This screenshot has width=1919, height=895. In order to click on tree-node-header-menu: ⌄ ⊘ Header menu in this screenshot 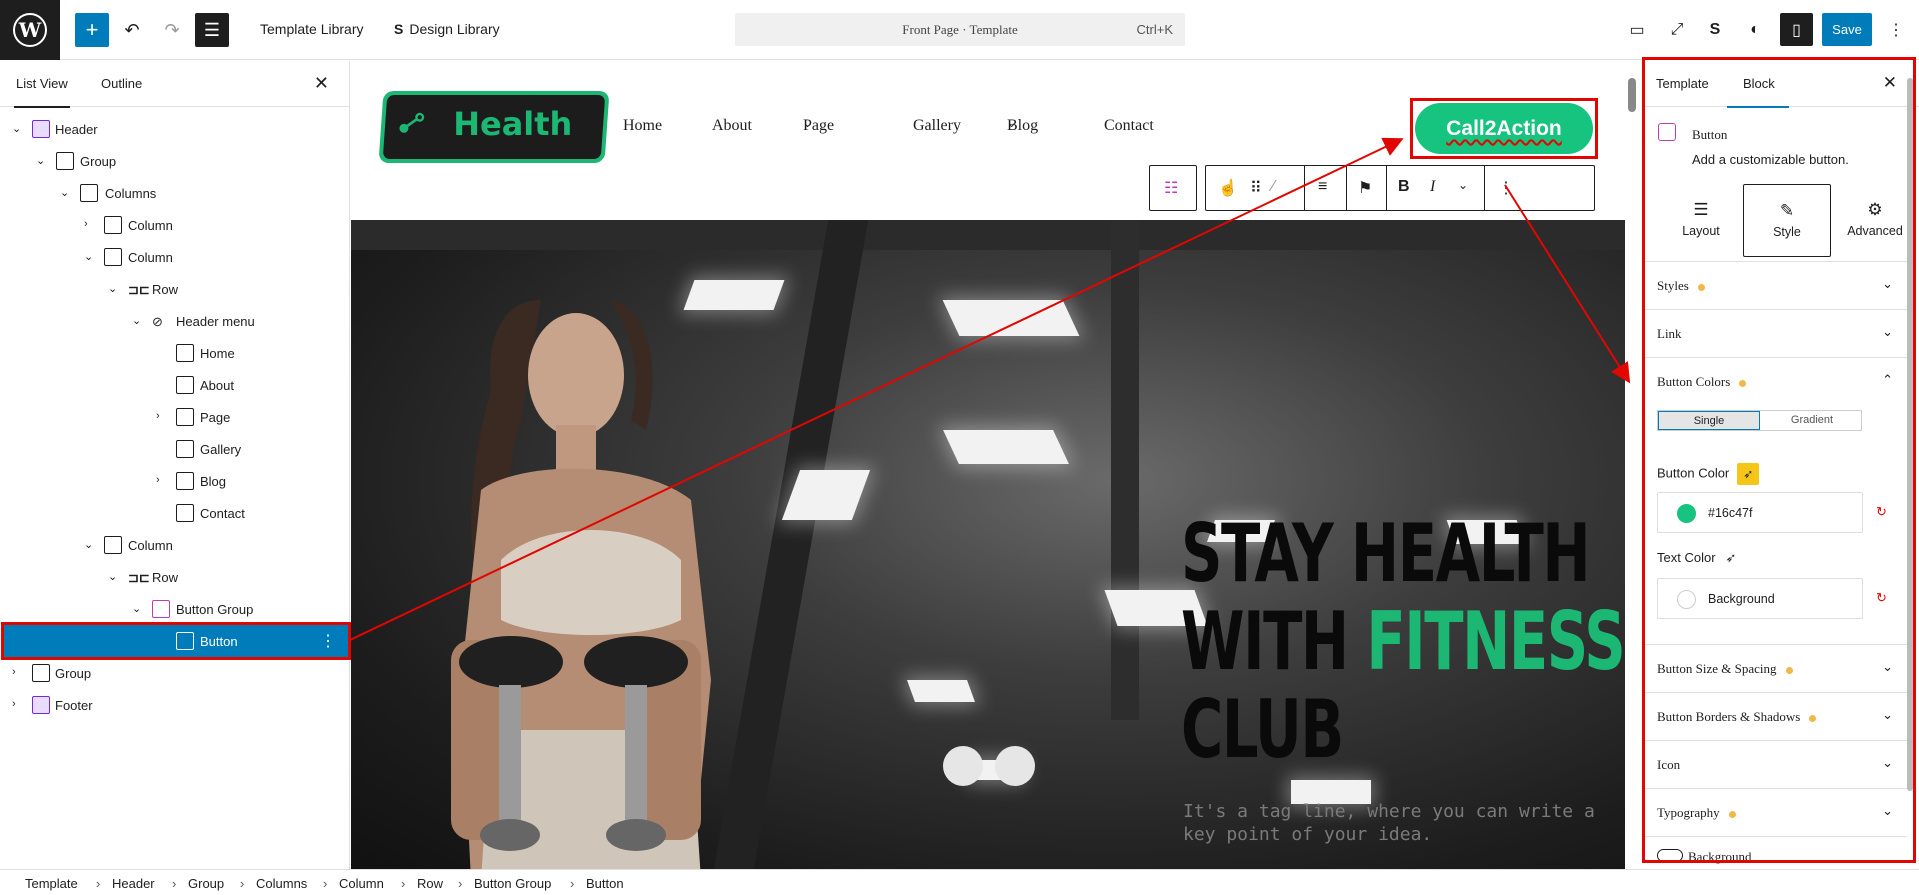, I will do `click(176, 321)`.